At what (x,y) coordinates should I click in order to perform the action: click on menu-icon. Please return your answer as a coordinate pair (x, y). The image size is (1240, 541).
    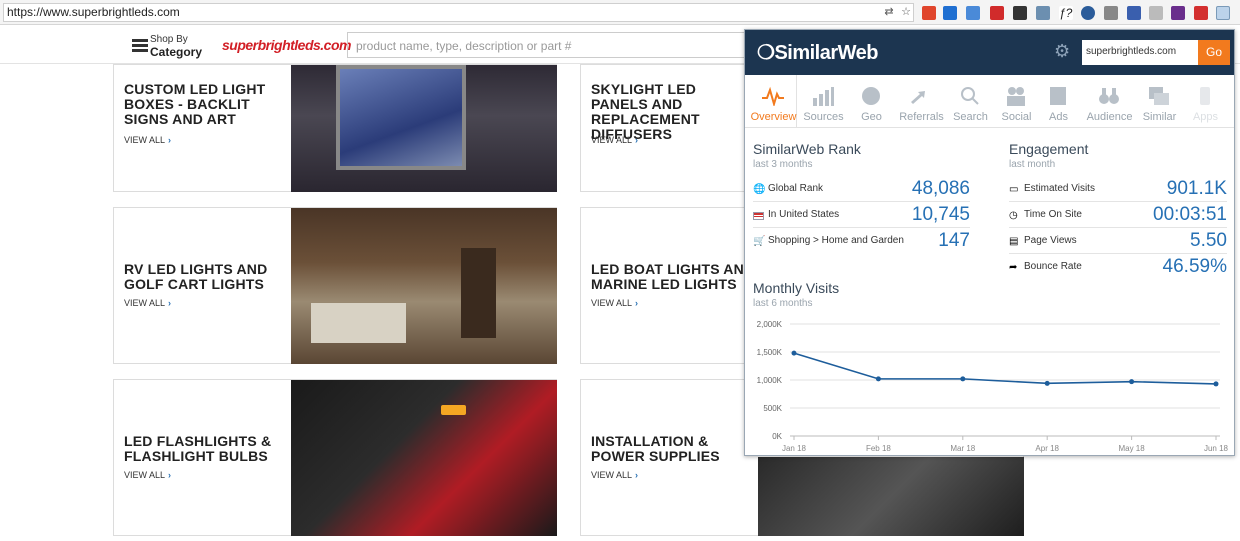
    Looking at the image, I should click on (140, 45).